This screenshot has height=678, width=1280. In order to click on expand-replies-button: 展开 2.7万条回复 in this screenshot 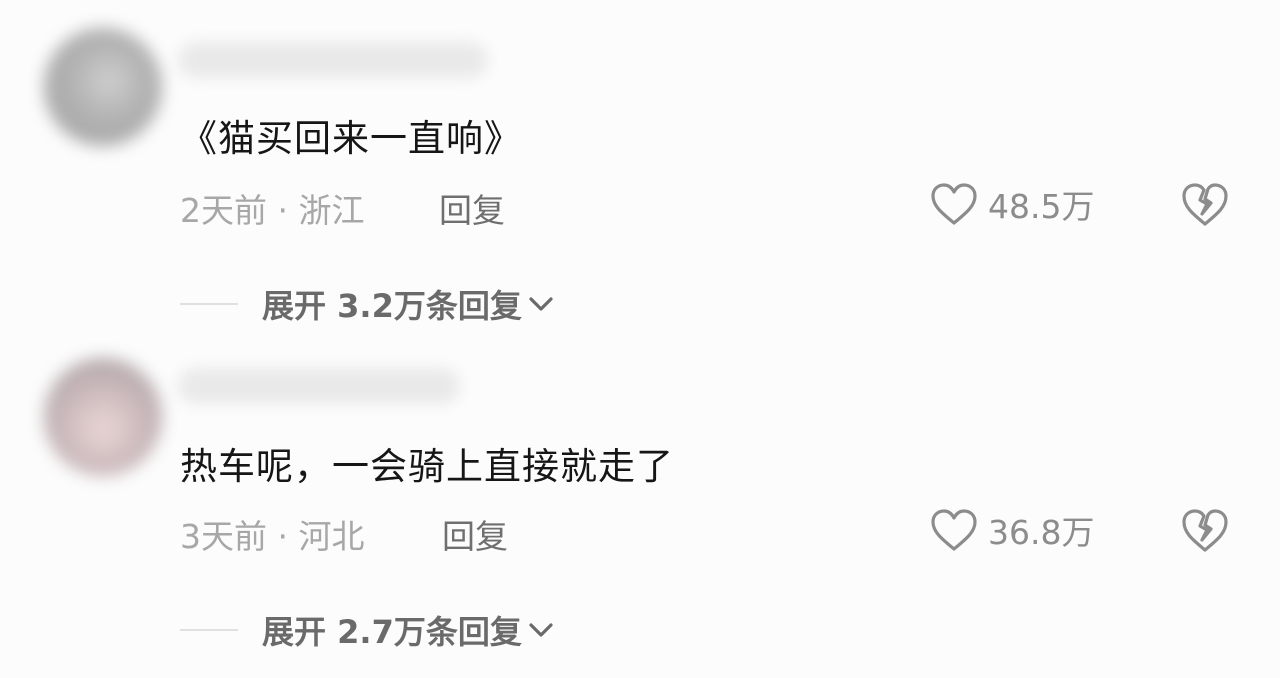, I will do `click(368, 630)`.